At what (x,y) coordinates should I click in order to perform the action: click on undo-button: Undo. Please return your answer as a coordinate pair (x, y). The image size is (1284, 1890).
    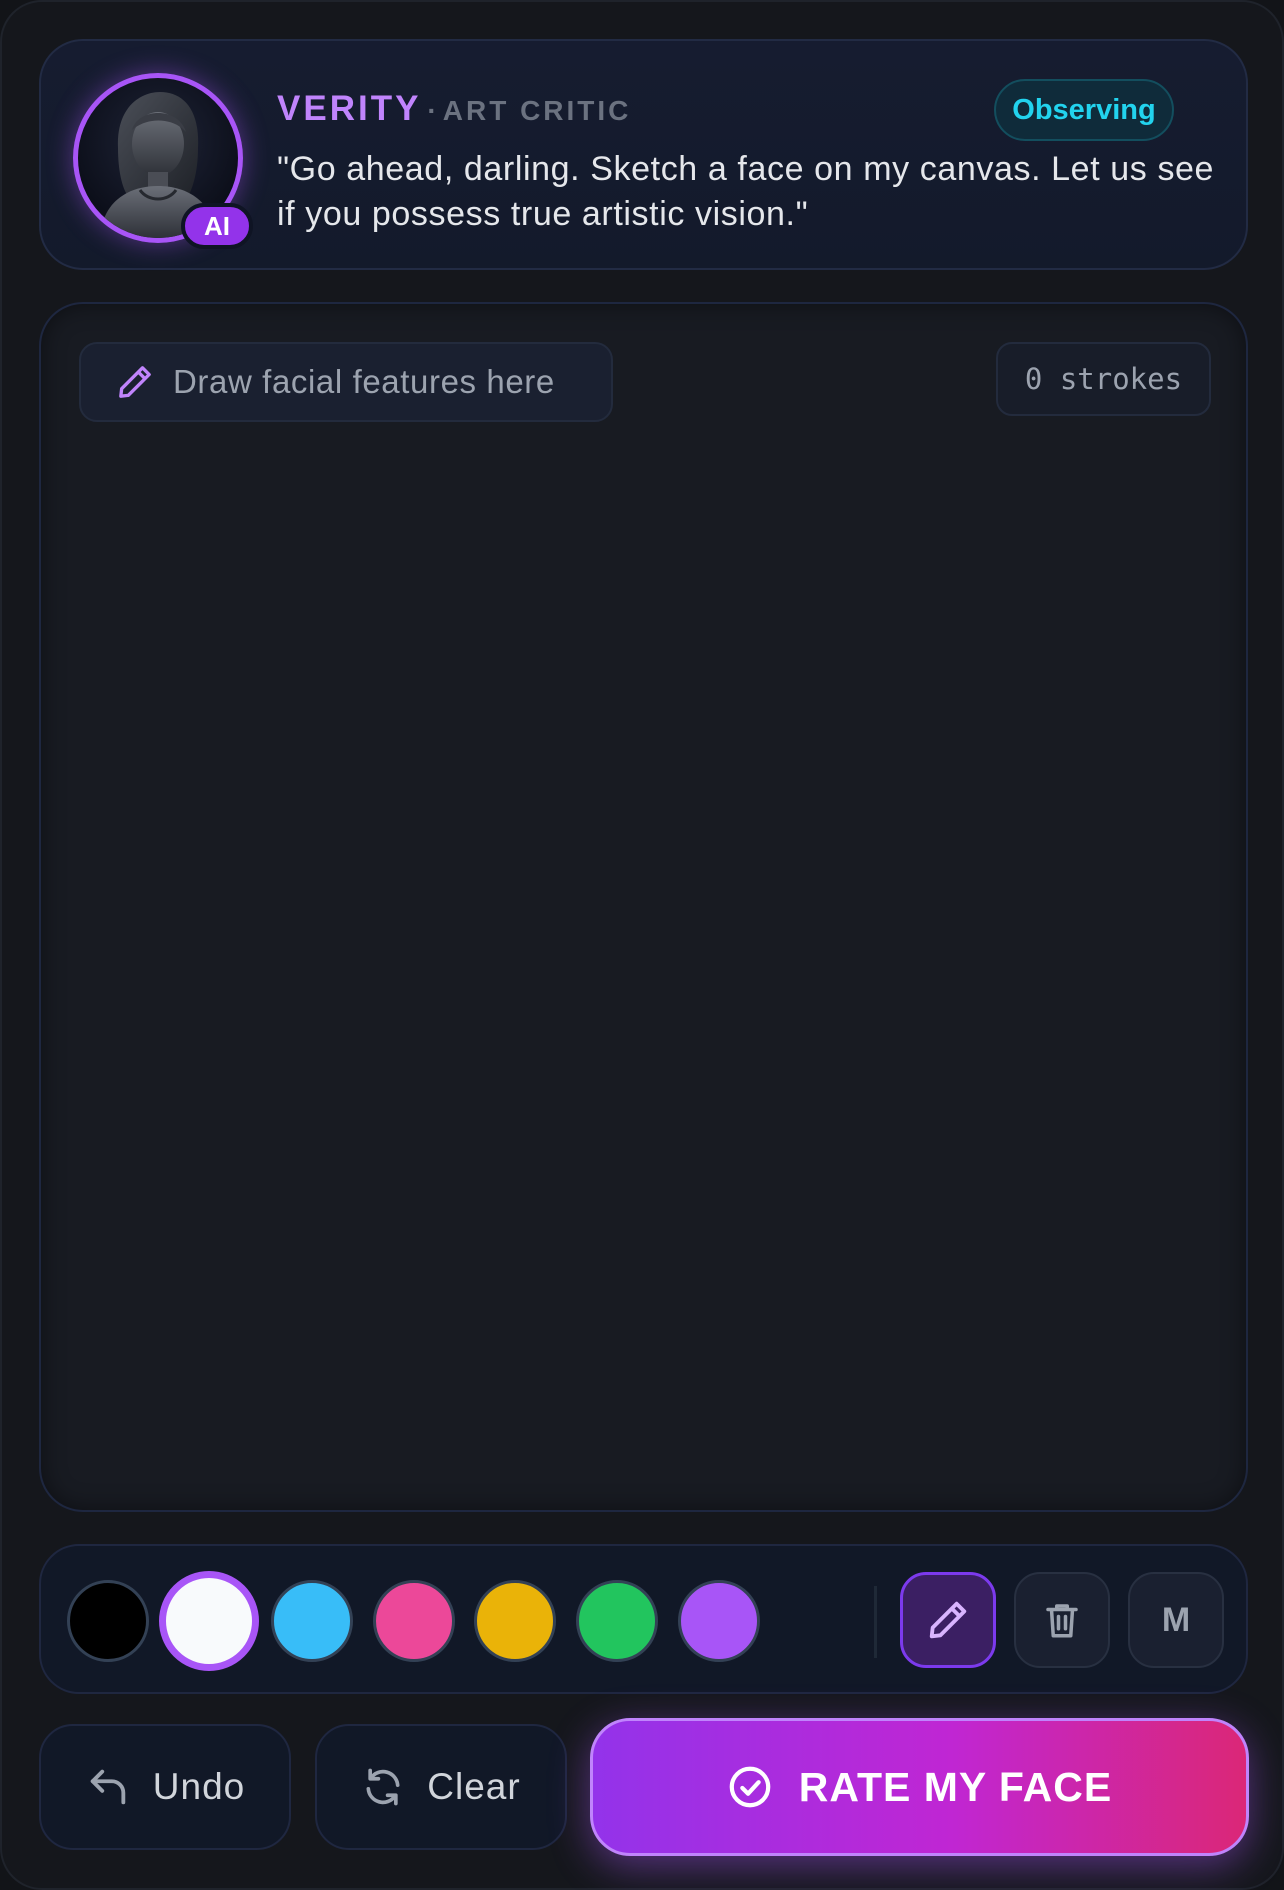
    Looking at the image, I should click on (165, 1787).